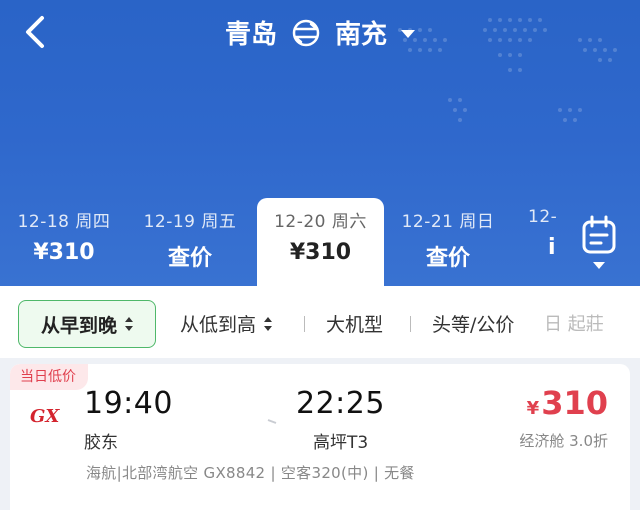 The height and width of the screenshot is (510, 640). What do you see at coordinates (190, 222) in the screenshot?
I see `date-tab-date: 12-19 周五` at bounding box center [190, 222].